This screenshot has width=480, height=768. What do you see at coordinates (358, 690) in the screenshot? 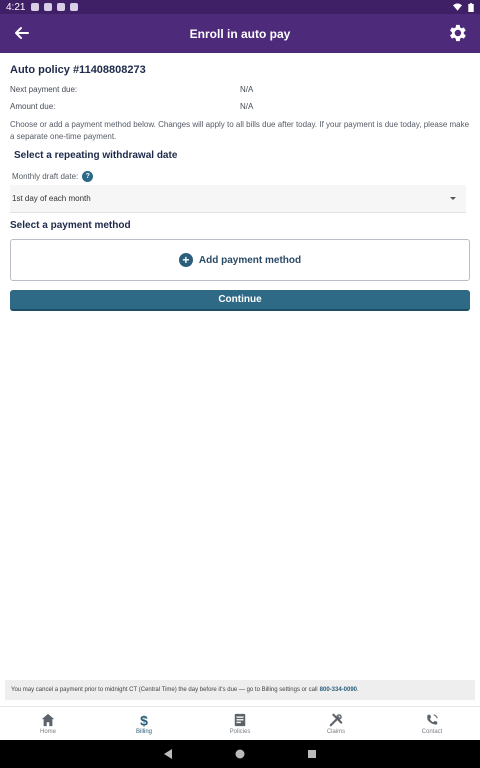
I see `cancel-notice-end: .` at bounding box center [358, 690].